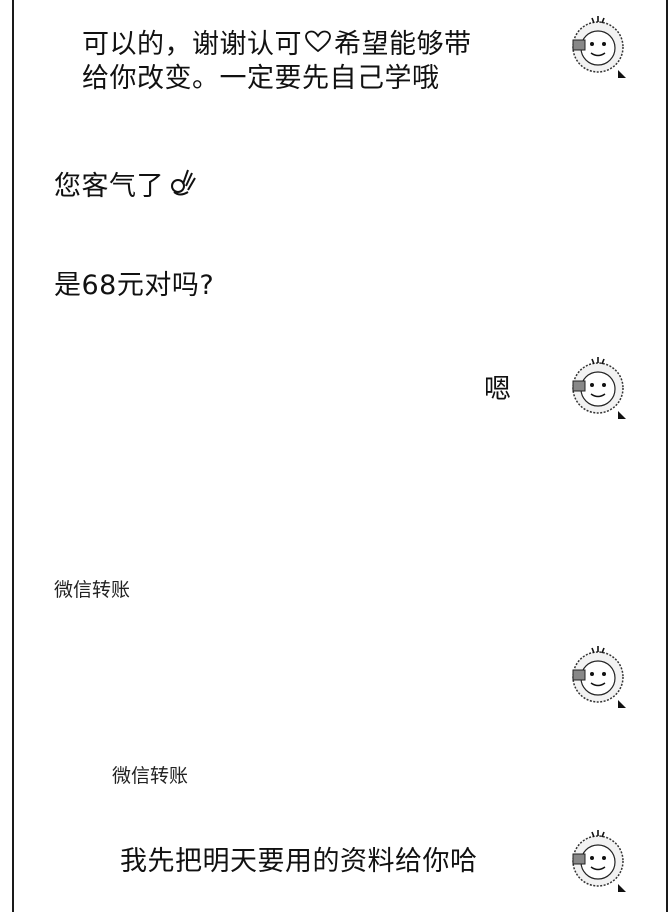 This screenshot has height=912, width=672. Describe the element at coordinates (299, 861) in the screenshot. I see `message-text: 我先把明天要用的资料给你哈` at that location.